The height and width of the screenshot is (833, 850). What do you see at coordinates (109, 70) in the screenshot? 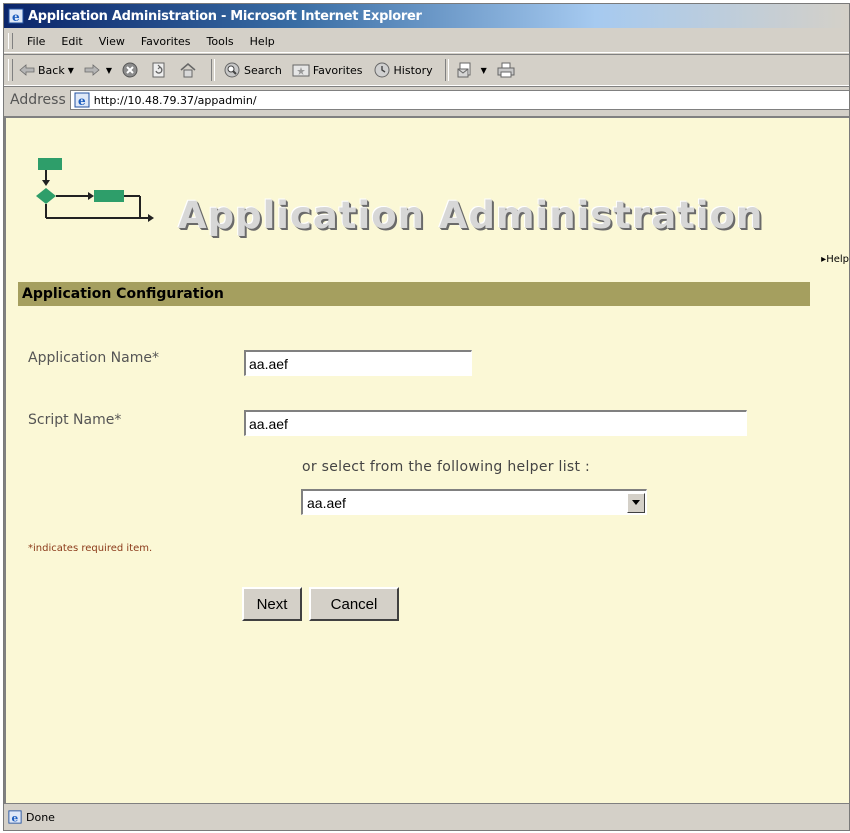
I see `forward-dropdown-icon: ▼` at bounding box center [109, 70].